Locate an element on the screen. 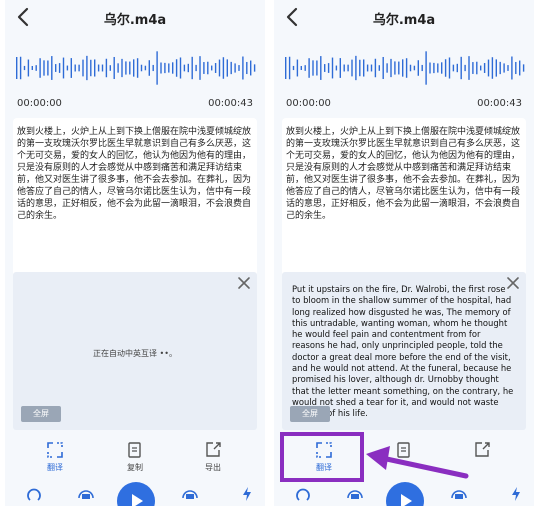 This screenshot has height=506, width=534. screen-divider is located at coordinates (269, 253).